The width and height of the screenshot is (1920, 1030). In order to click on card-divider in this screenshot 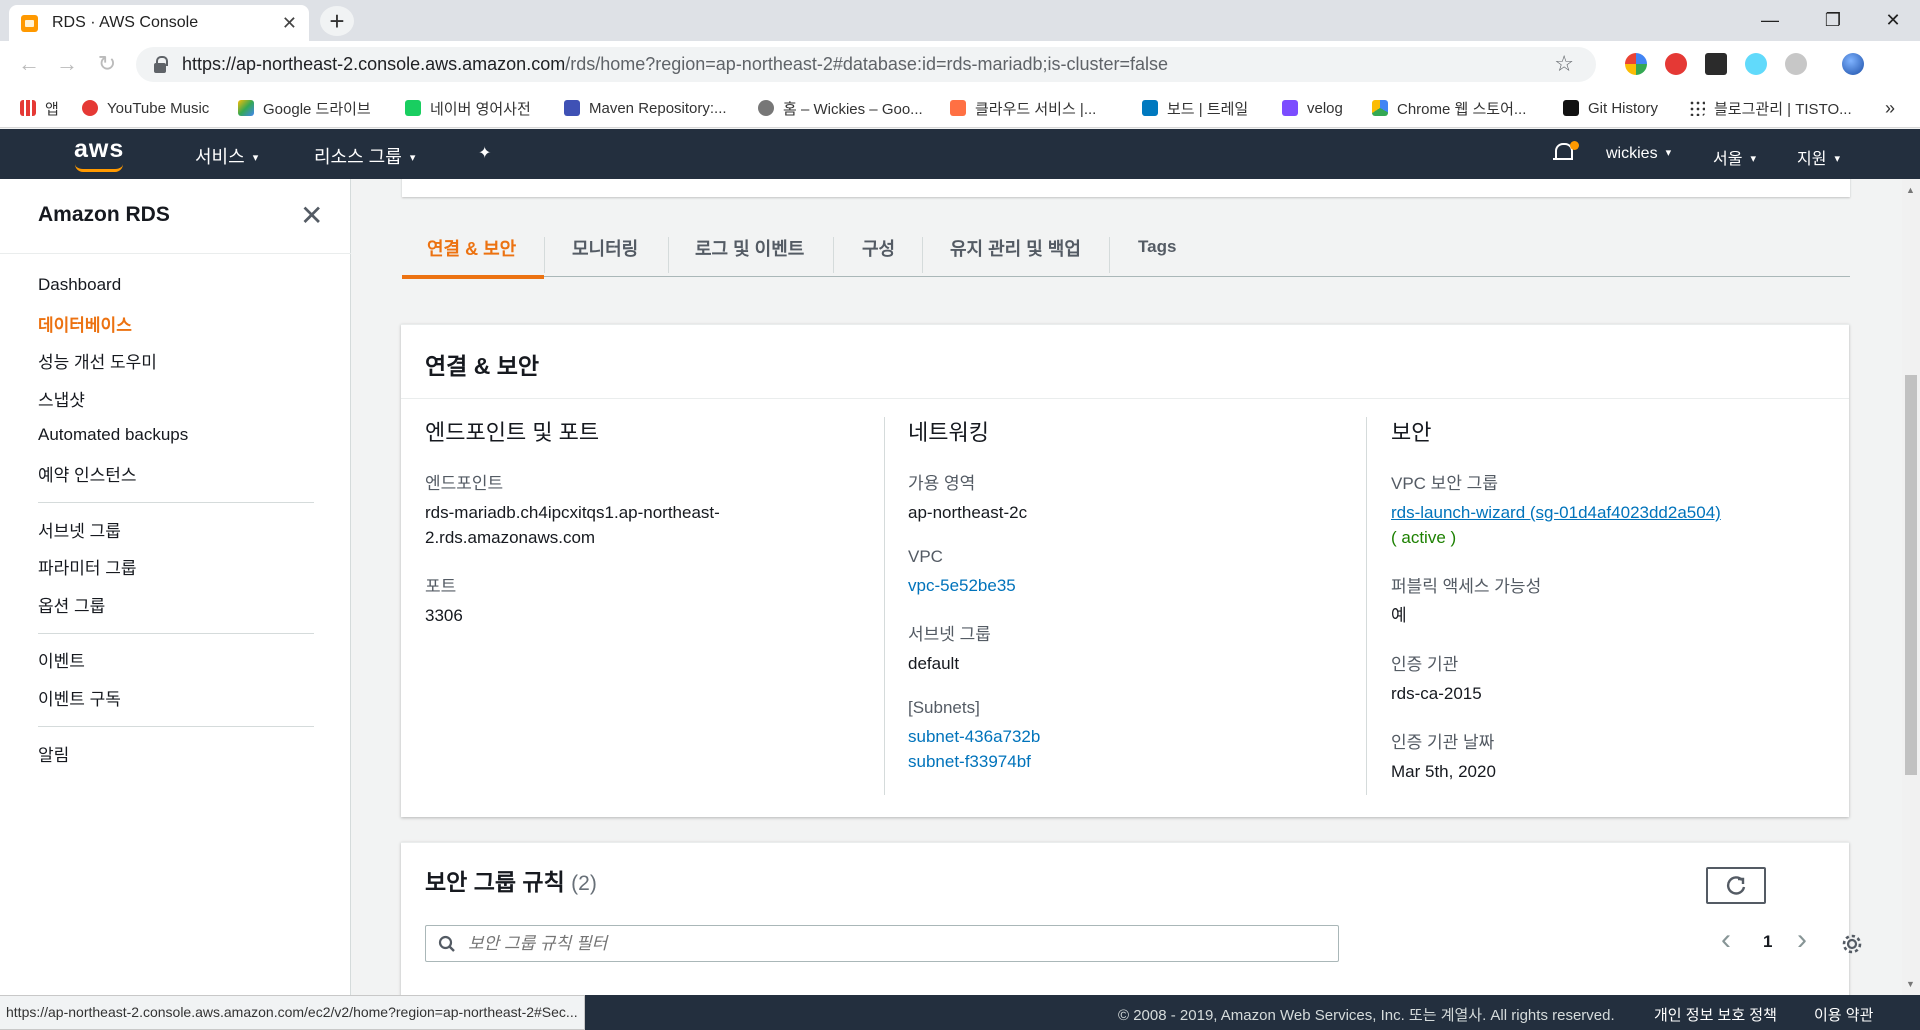, I will do `click(1125, 398)`.